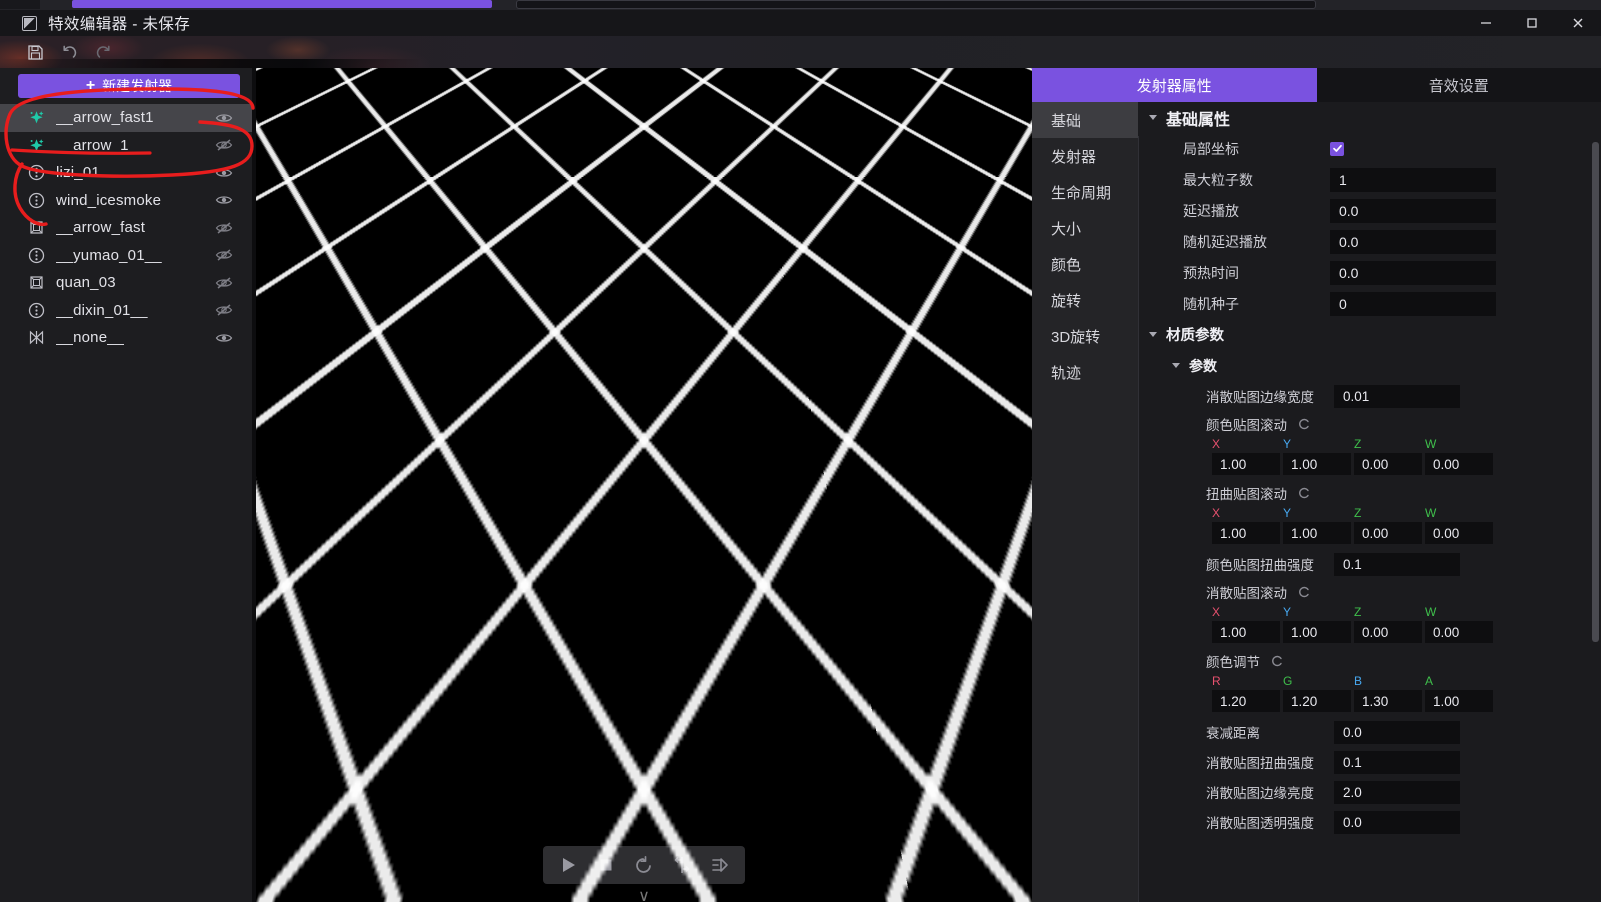 This screenshot has height=902, width=1601. What do you see at coordinates (1369, 514) in the screenshot?
I see `vector-component-labels: XYZW` at bounding box center [1369, 514].